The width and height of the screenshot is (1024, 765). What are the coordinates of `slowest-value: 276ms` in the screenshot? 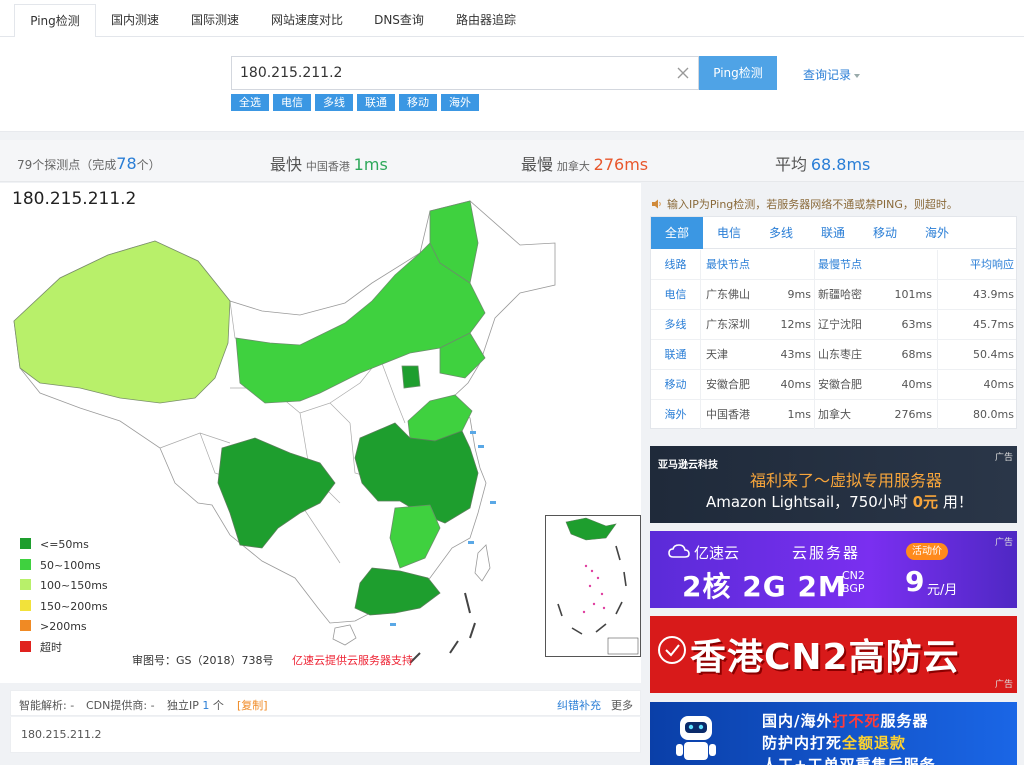 It's located at (621, 164).